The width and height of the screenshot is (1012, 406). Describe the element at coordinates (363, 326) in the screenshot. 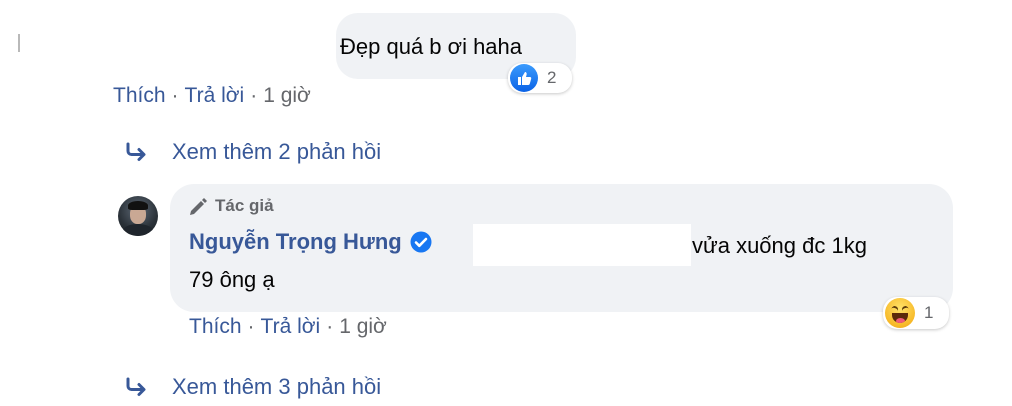

I see `reply-time: 1 giờ` at that location.